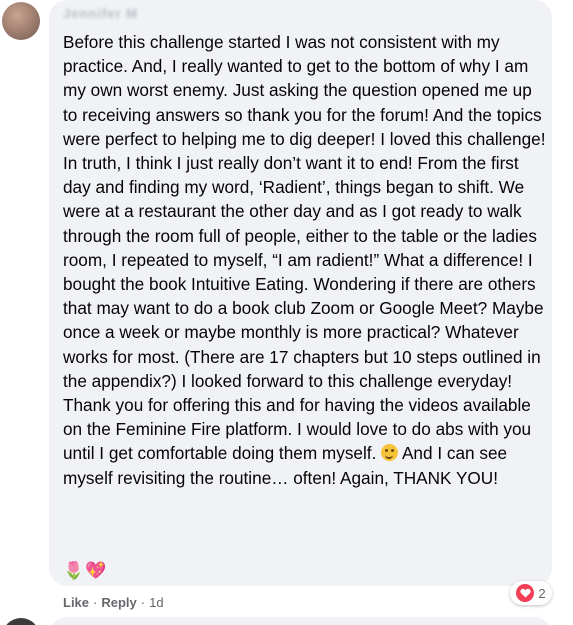 The image size is (573, 625). I want to click on reply-button: Reply, so click(118, 602).